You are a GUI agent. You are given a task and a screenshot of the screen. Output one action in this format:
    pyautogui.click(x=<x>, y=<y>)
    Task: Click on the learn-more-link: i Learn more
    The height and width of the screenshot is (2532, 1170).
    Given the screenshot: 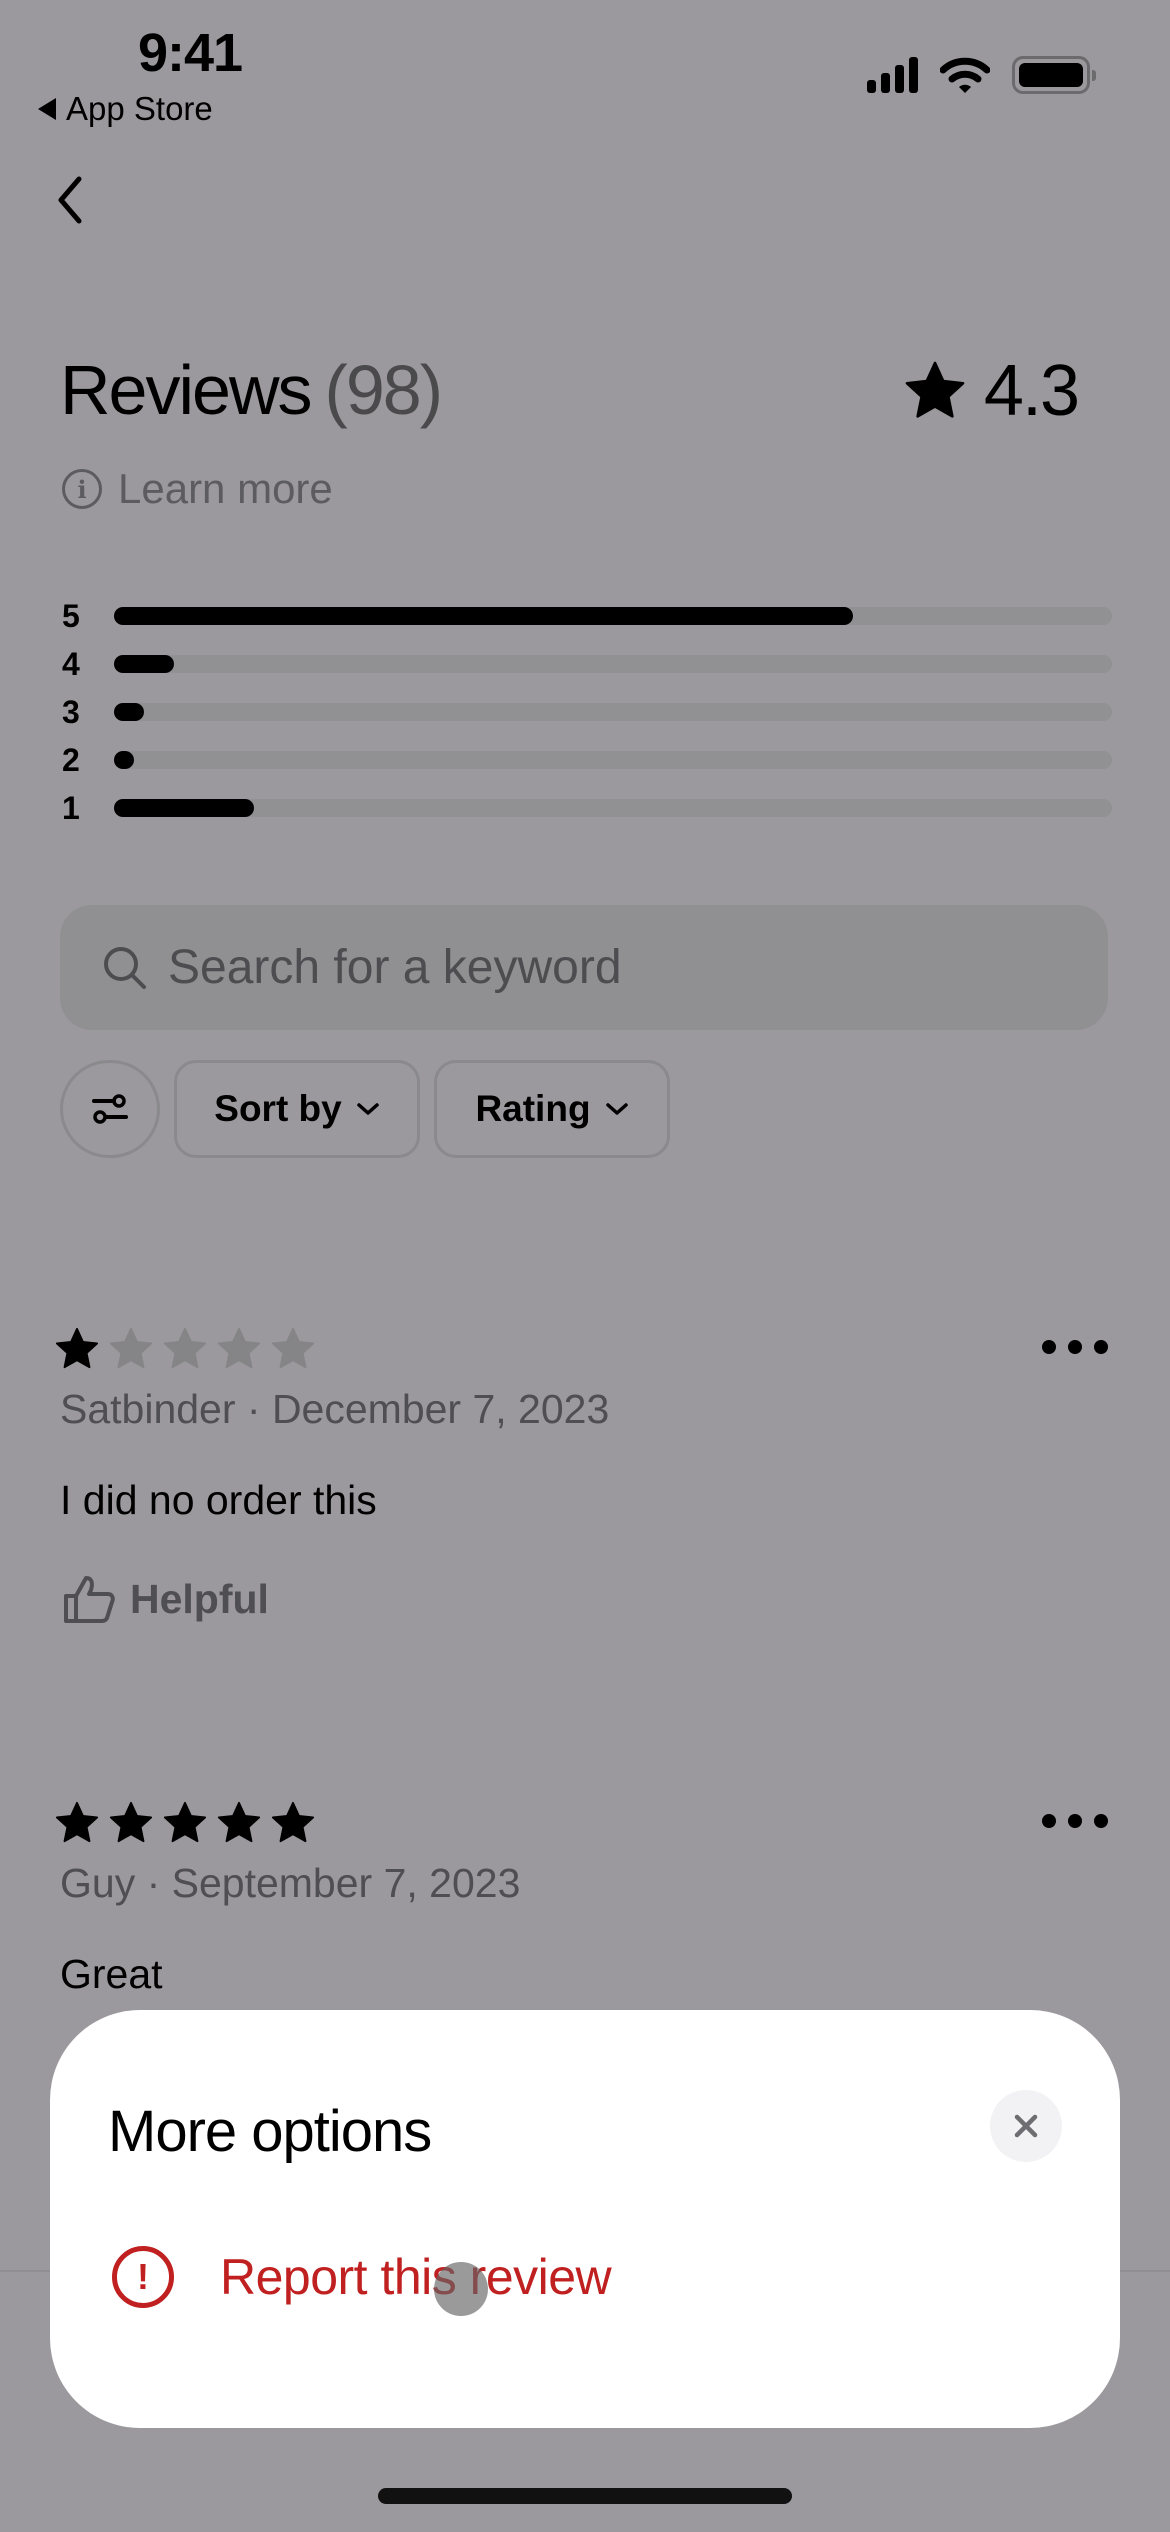 What is the action you would take?
    pyautogui.click(x=197, y=489)
    